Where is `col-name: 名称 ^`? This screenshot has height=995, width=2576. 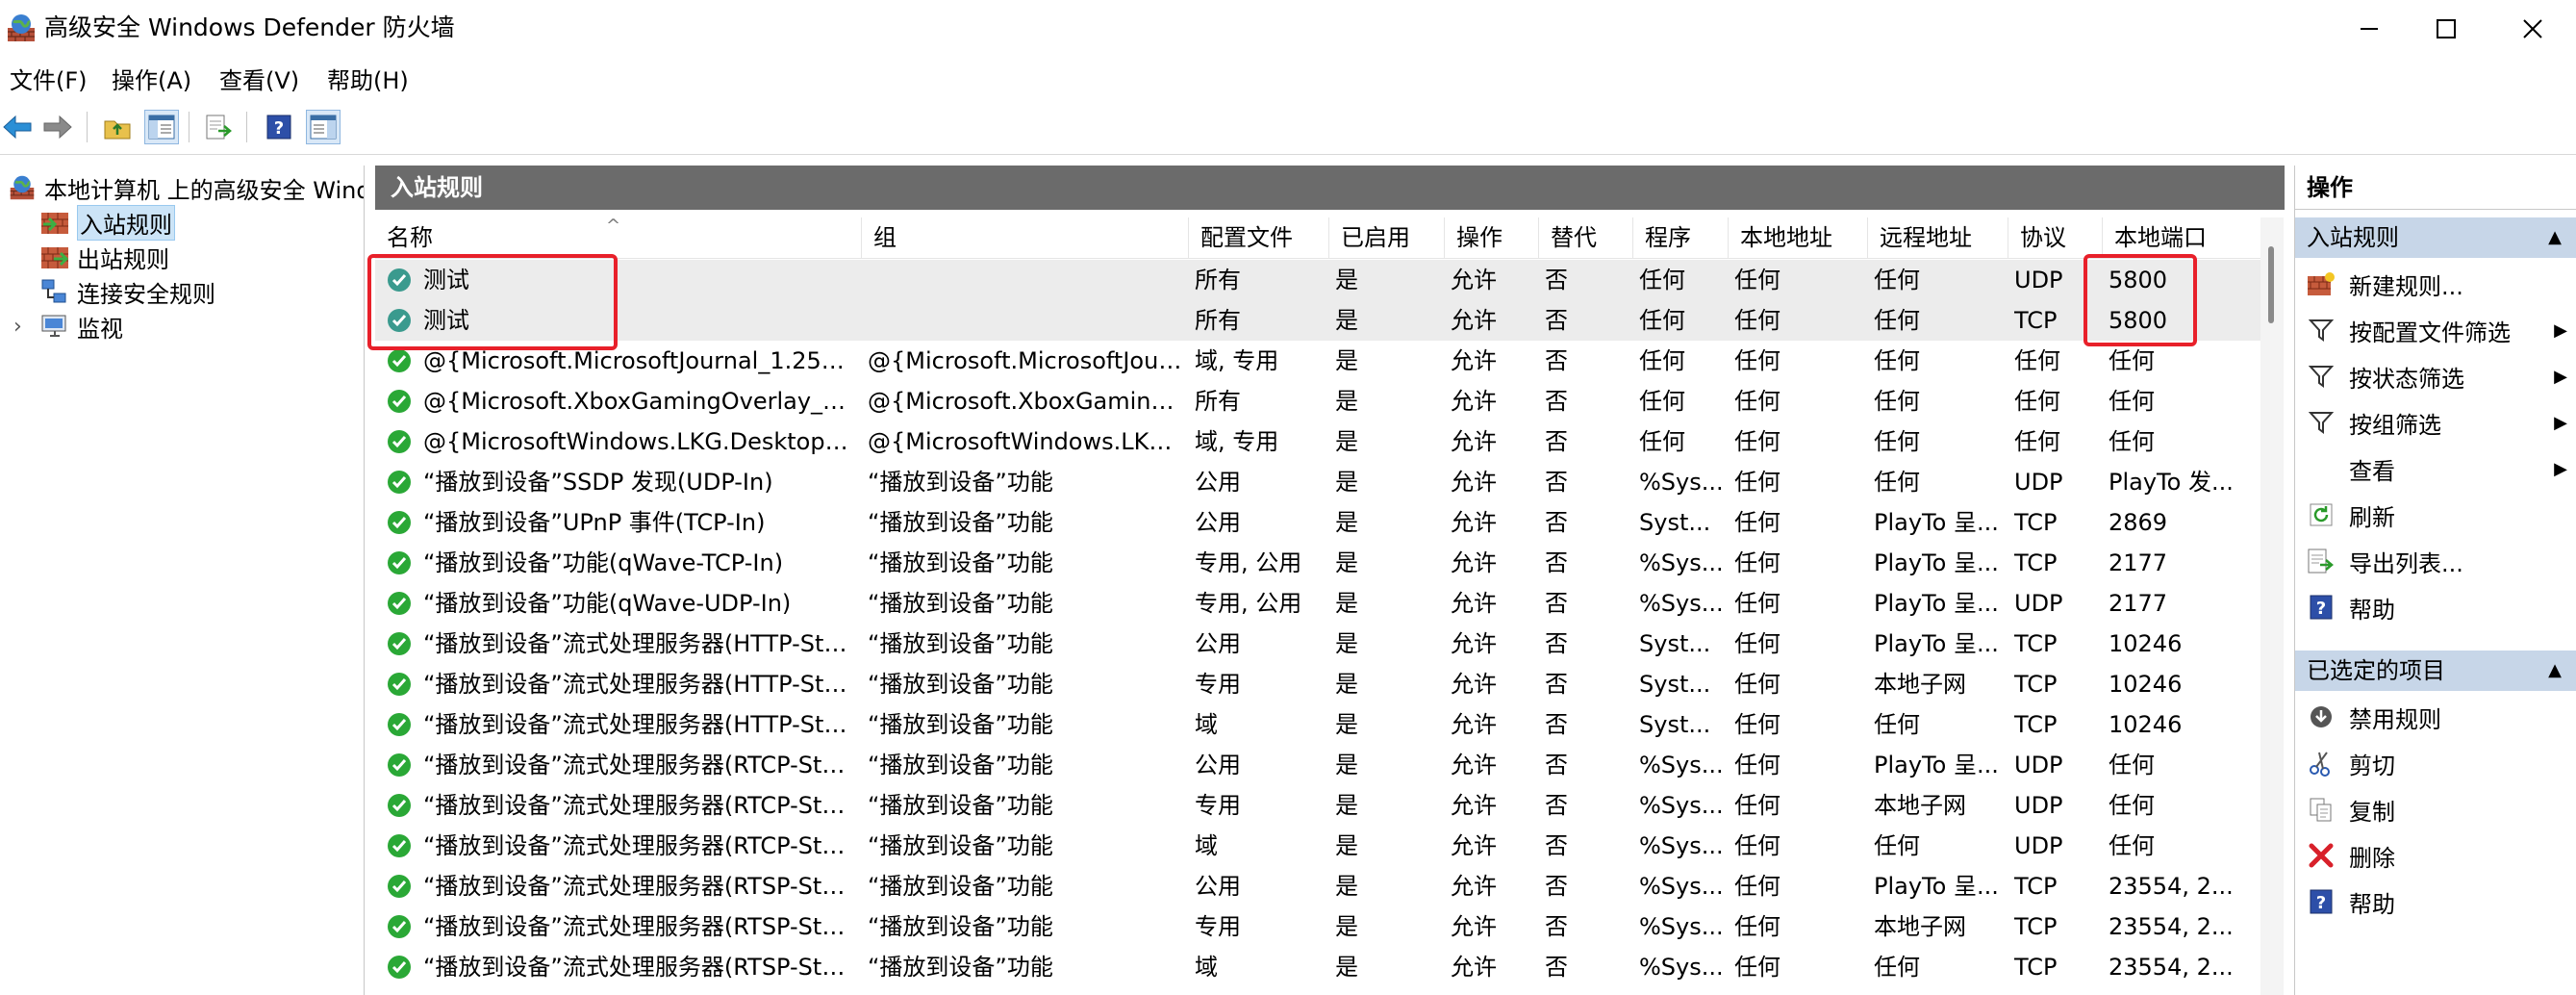 col-name: 名称 ^ is located at coordinates (618, 237).